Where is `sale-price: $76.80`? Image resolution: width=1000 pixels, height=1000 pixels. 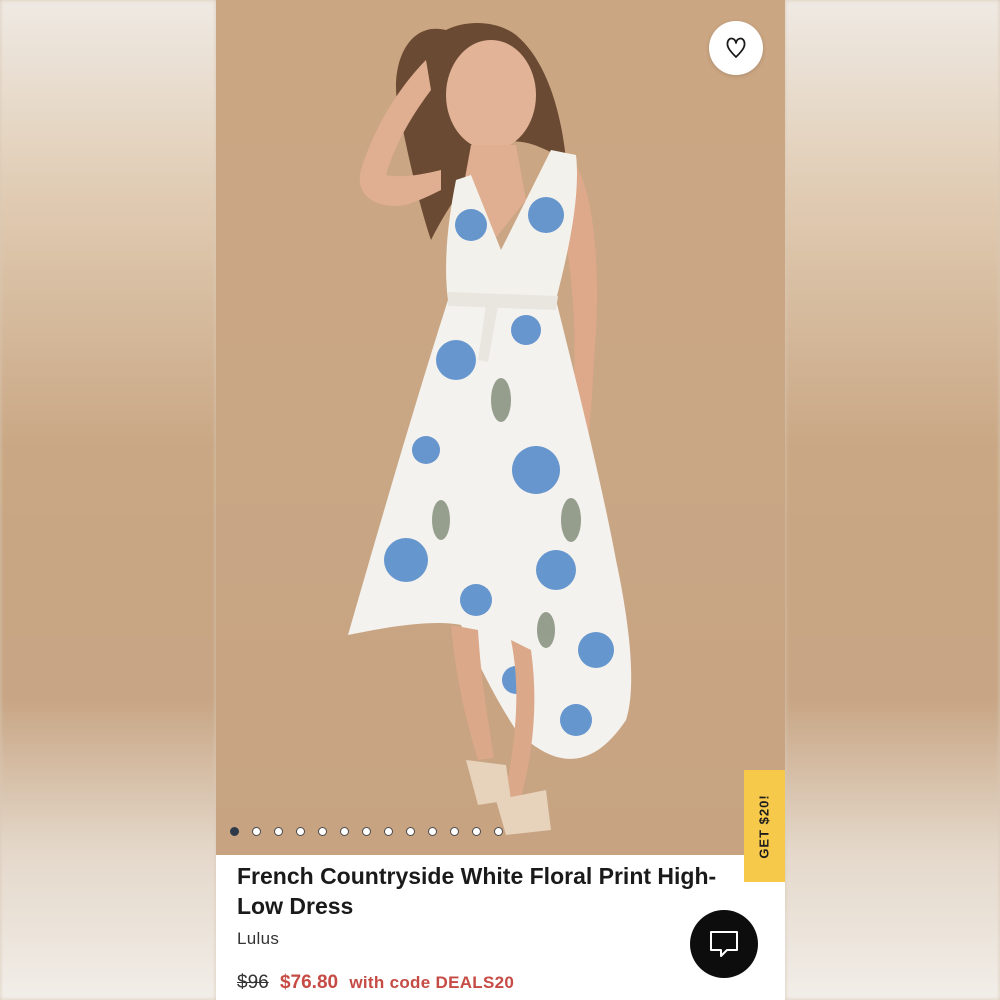 sale-price: $76.80 is located at coordinates (309, 982).